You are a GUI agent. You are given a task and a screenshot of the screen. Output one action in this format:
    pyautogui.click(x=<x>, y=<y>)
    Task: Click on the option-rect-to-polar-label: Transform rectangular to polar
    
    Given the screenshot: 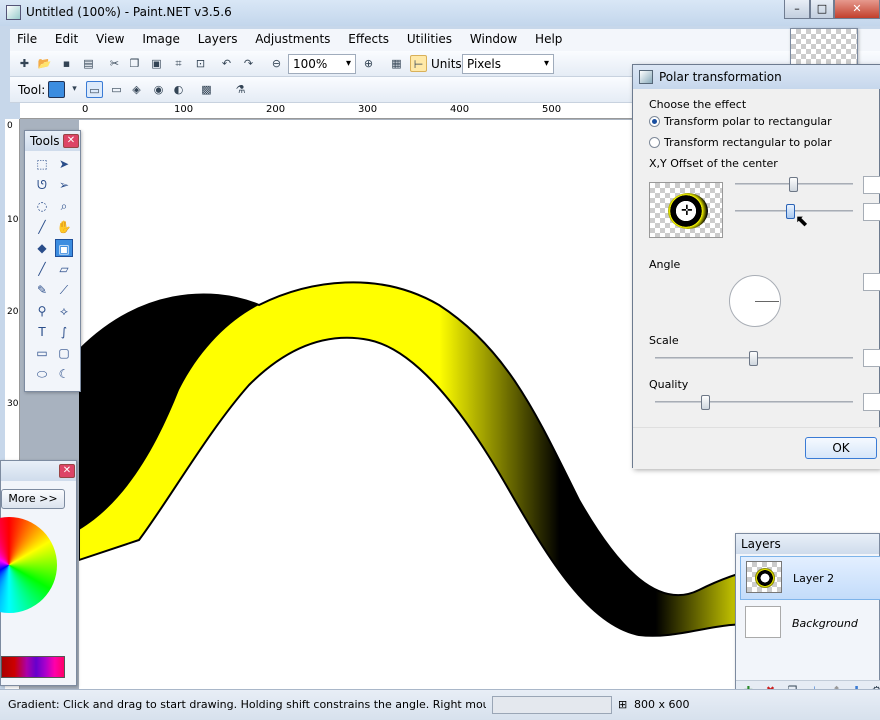 What is the action you would take?
    pyautogui.click(x=748, y=142)
    